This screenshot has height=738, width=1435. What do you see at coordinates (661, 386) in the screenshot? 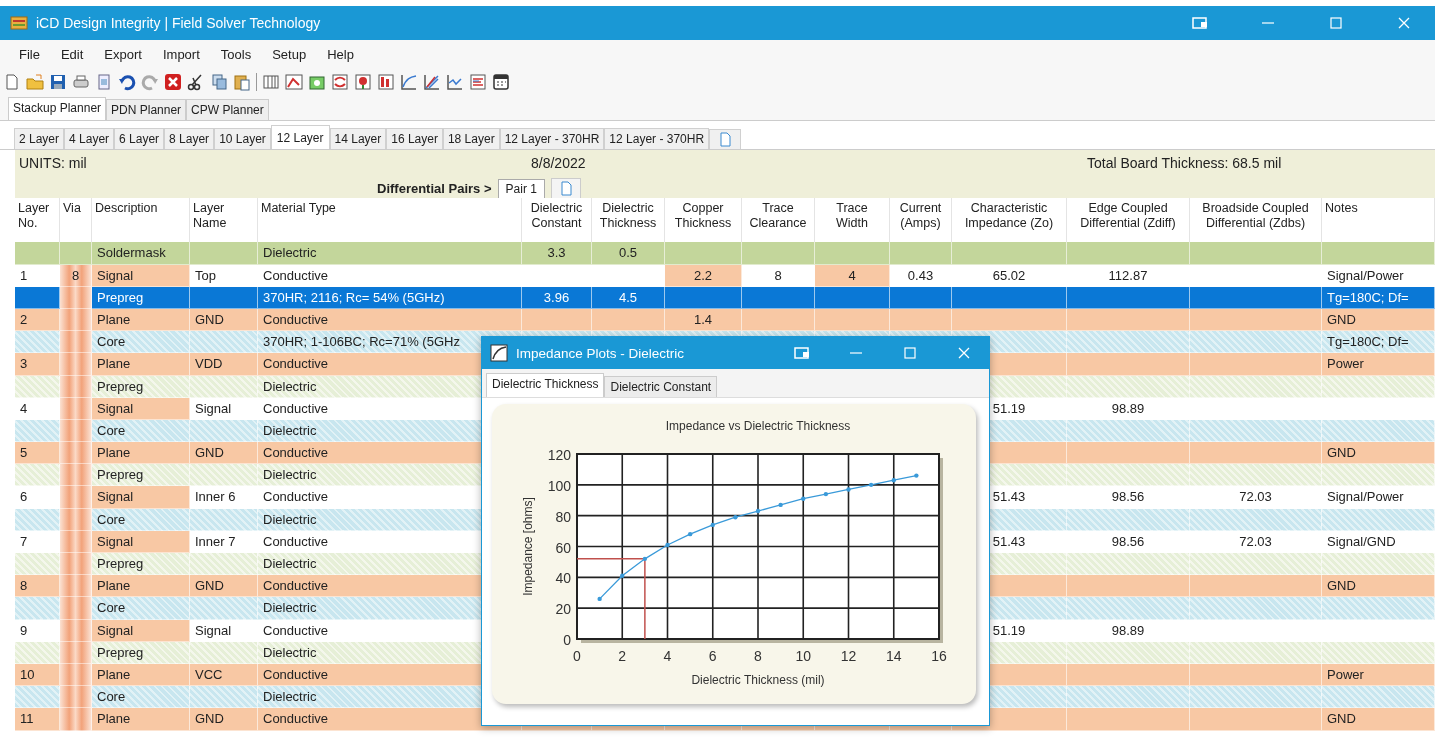
I see `tab: Dielectric Constant` at bounding box center [661, 386].